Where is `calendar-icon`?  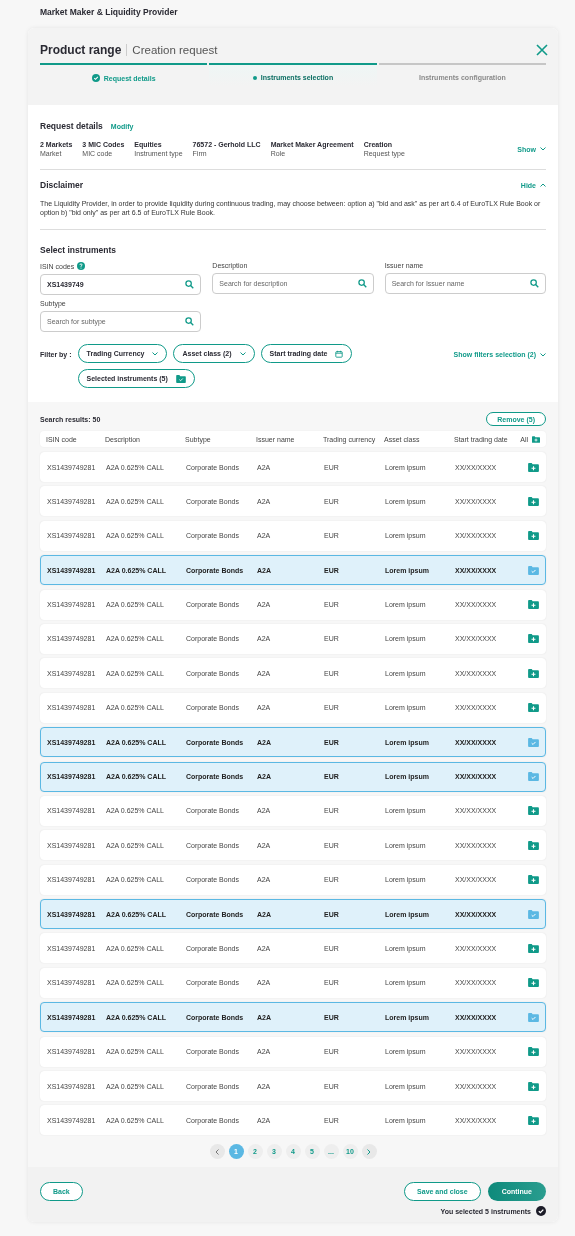 calendar-icon is located at coordinates (339, 353).